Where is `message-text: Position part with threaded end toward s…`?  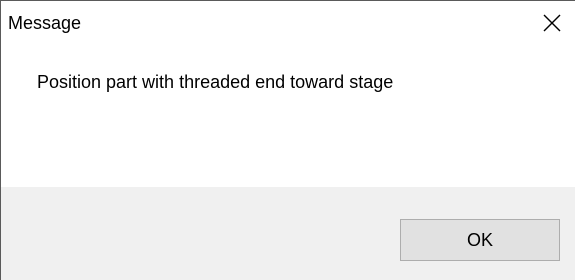 message-text: Position part with threaded end toward s… is located at coordinates (215, 82).